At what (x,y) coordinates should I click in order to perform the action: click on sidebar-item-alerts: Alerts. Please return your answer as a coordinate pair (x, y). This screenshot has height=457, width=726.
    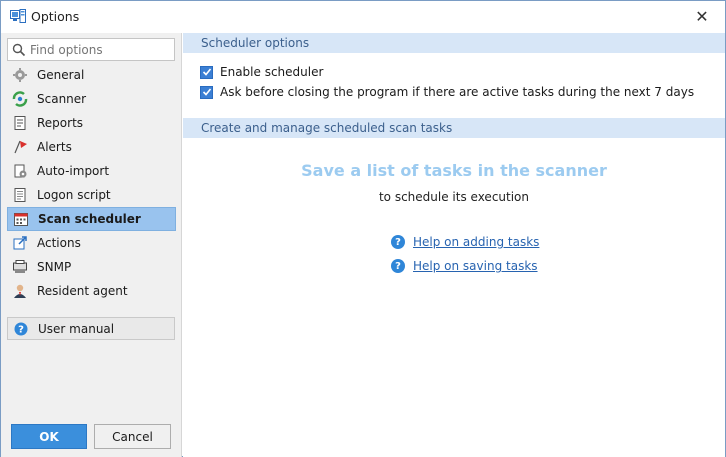
    Looking at the image, I should click on (91, 147).